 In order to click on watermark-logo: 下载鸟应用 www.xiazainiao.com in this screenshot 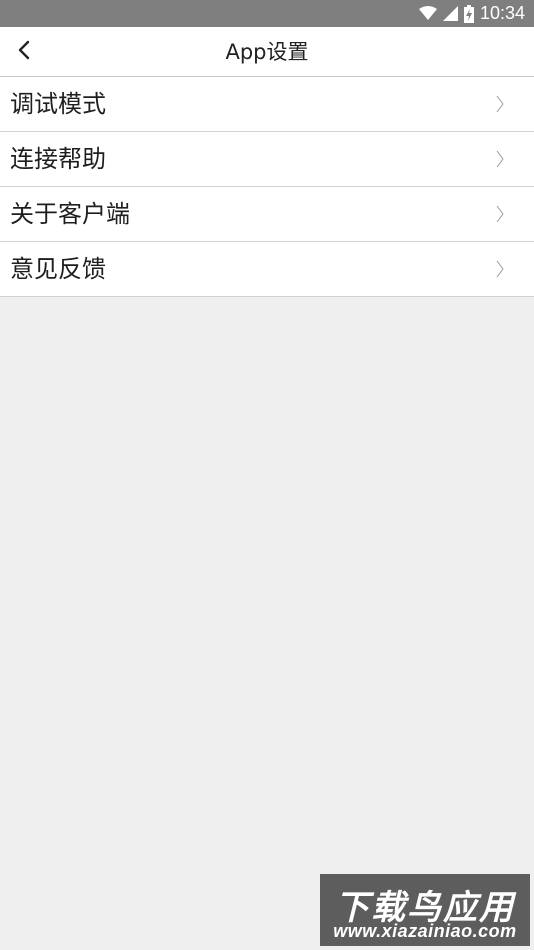, I will do `click(425, 910)`.